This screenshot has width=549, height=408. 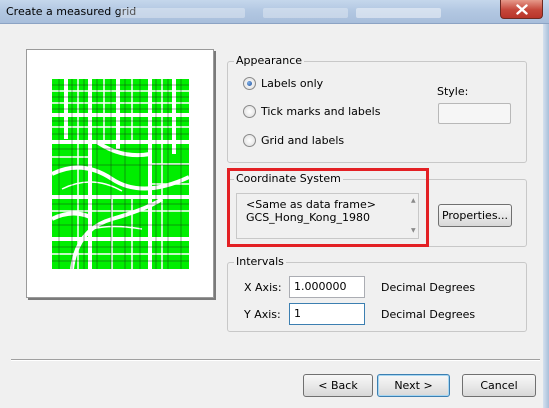 I want to click on window-title: Create a measured grid, so click(x=71, y=11).